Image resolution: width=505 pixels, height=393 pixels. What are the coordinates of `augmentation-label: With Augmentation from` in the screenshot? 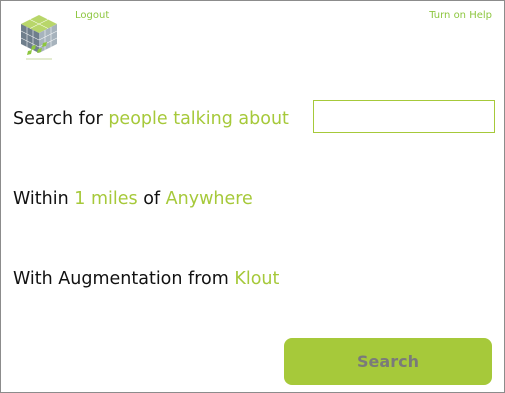 It's located at (121, 279).